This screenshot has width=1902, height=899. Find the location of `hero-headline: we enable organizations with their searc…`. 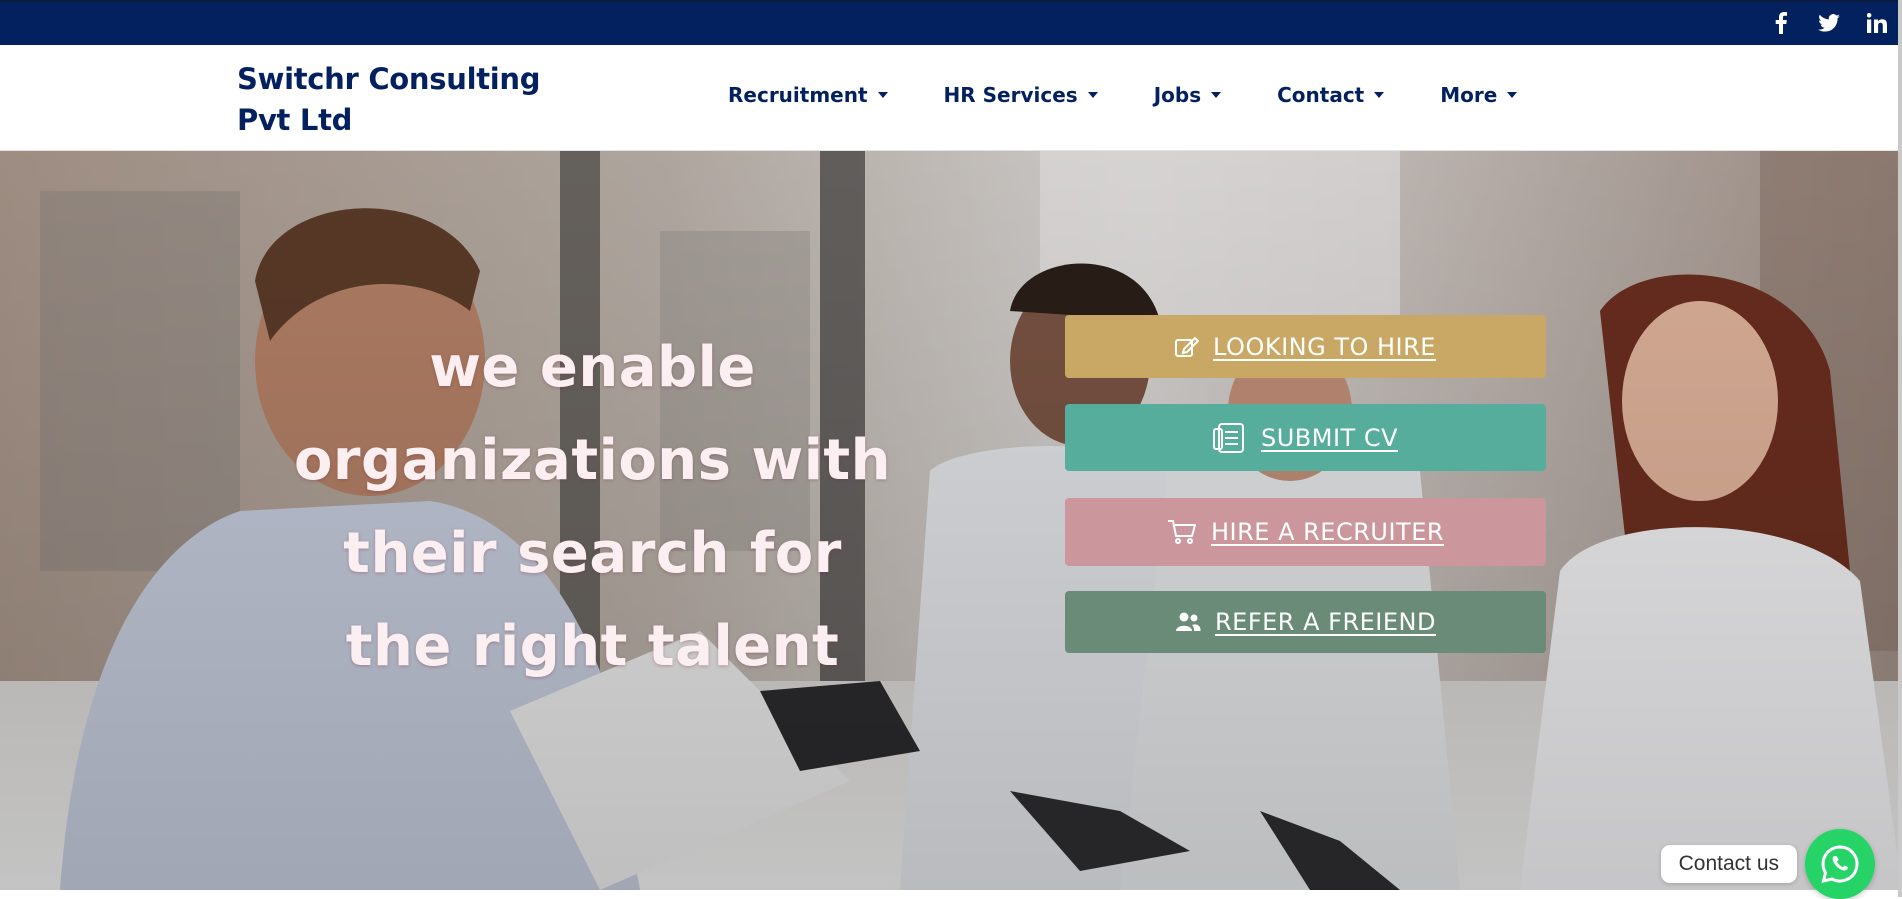

hero-headline: we enable organizations with their searc… is located at coordinates (592, 507).